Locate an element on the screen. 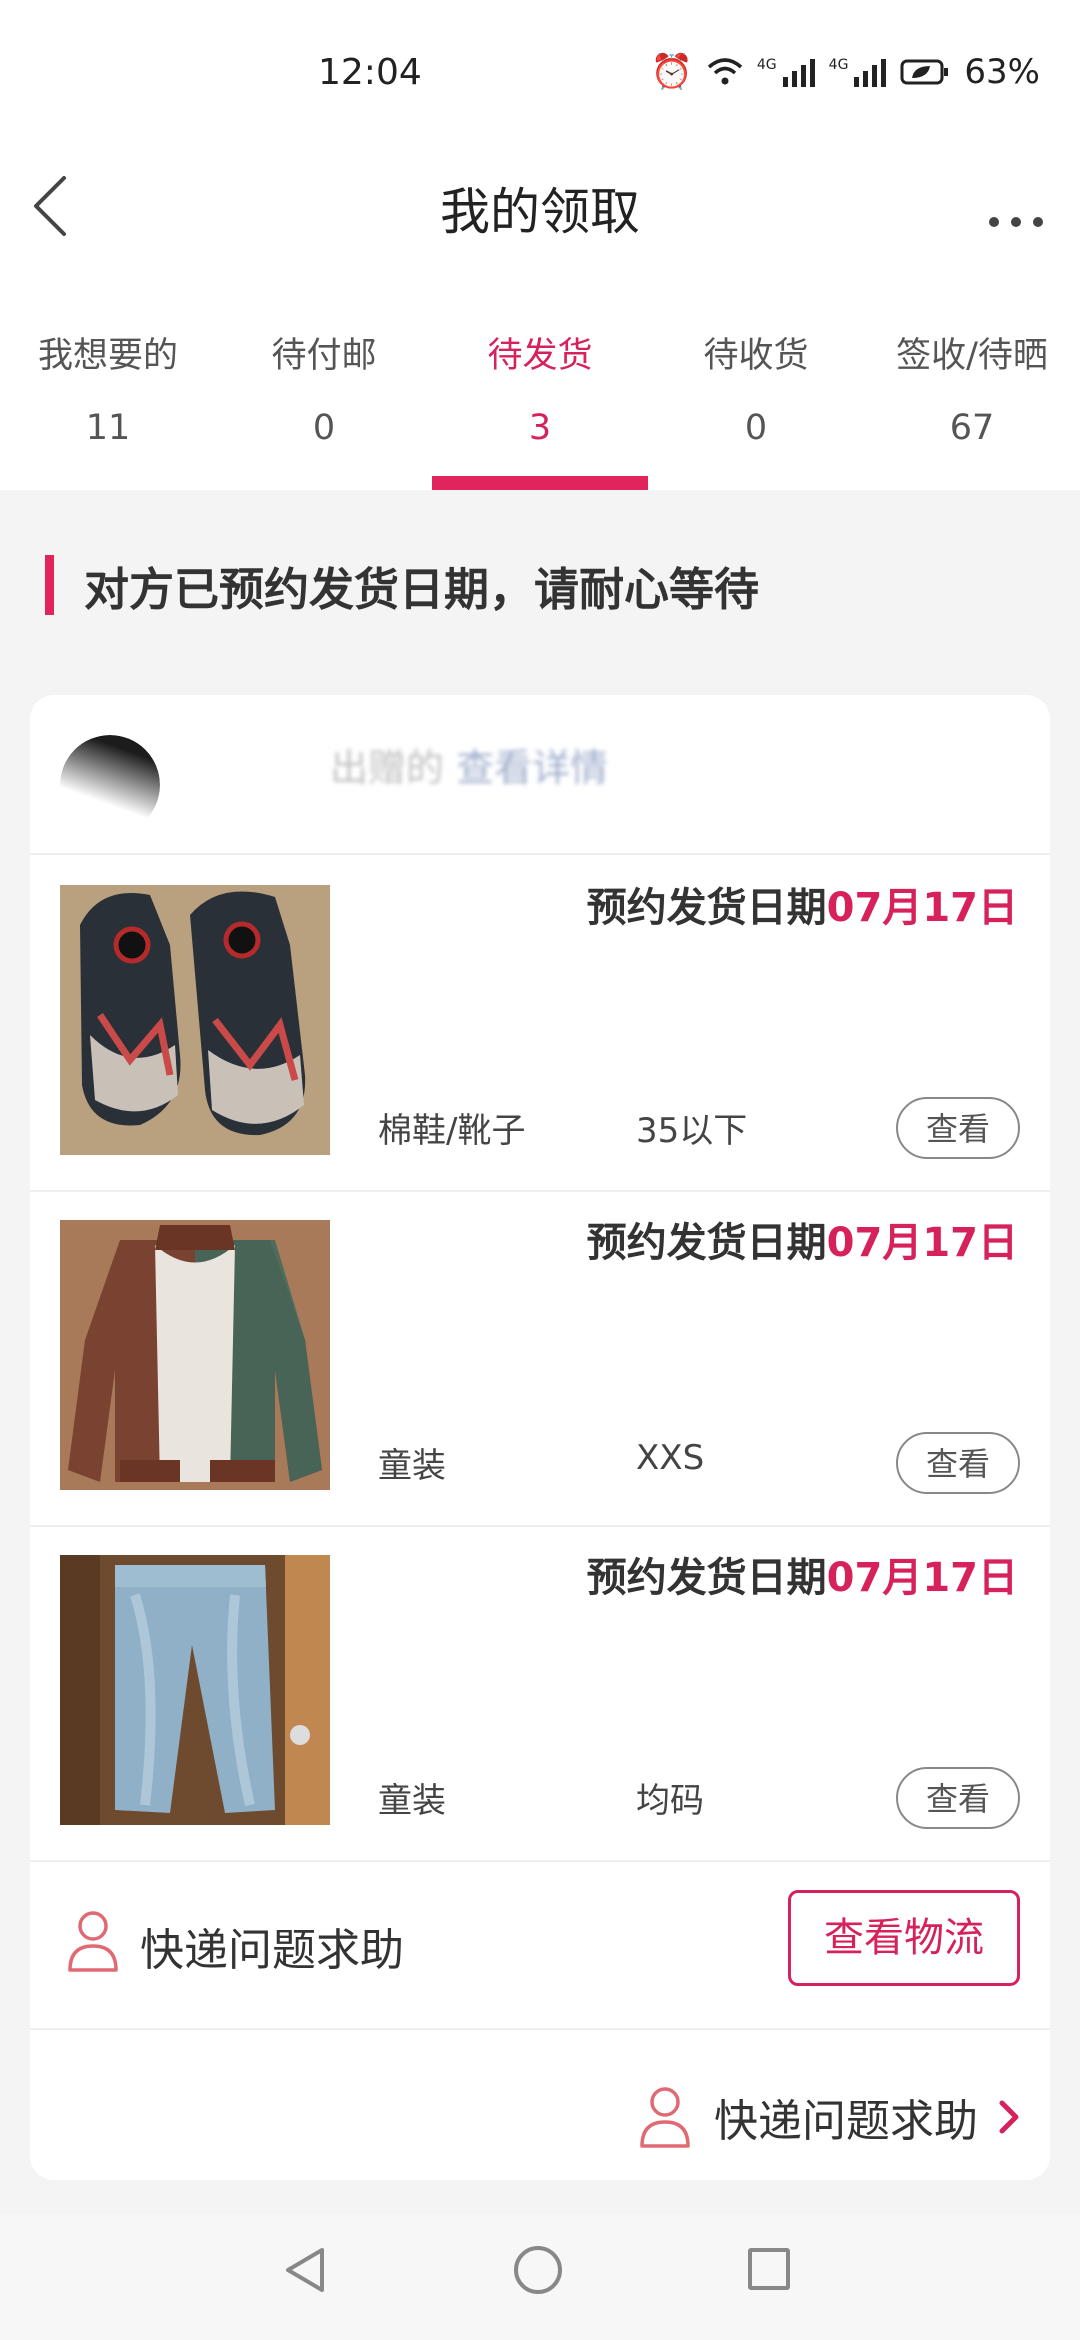  courier-help-link: 快递问题求助 is located at coordinates (831, 2117).